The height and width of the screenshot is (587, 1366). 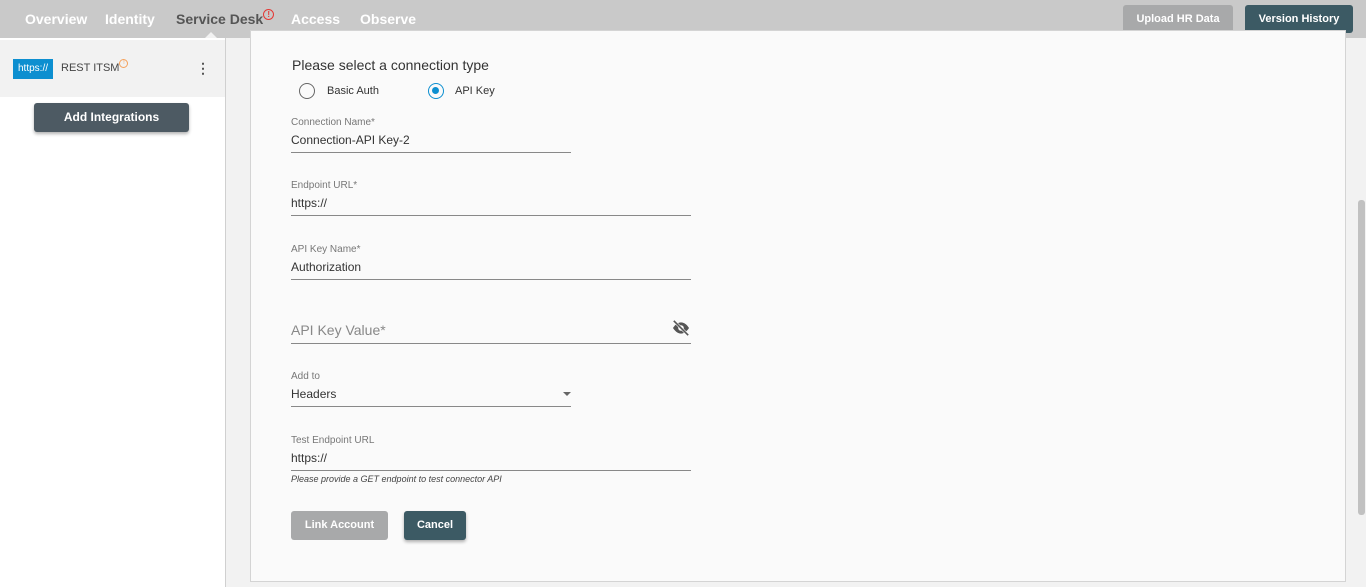 What do you see at coordinates (315, 19) in the screenshot?
I see `tab-access: Access` at bounding box center [315, 19].